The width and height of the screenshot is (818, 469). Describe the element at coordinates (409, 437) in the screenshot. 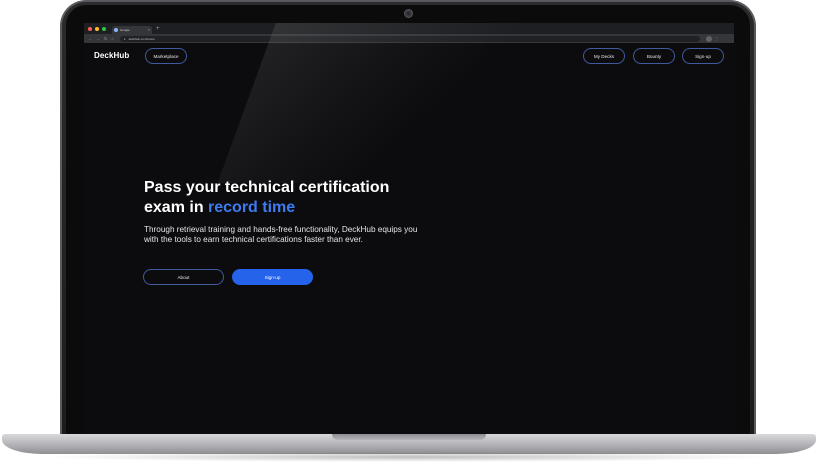

I see `laptop-base-notch` at that location.